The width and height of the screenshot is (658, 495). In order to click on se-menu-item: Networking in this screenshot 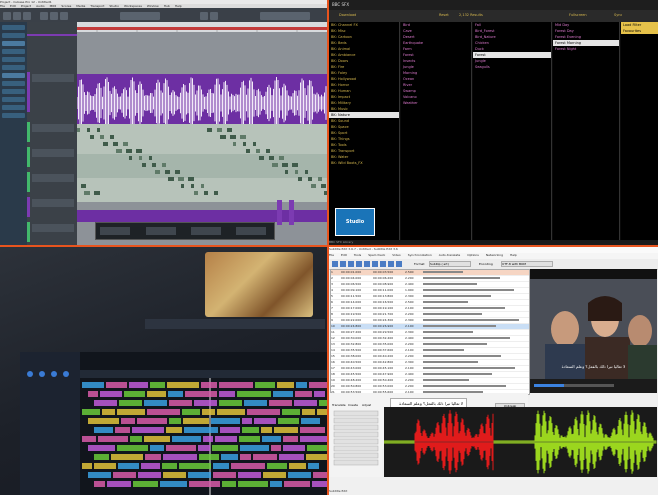, I will do `click(494, 255)`.